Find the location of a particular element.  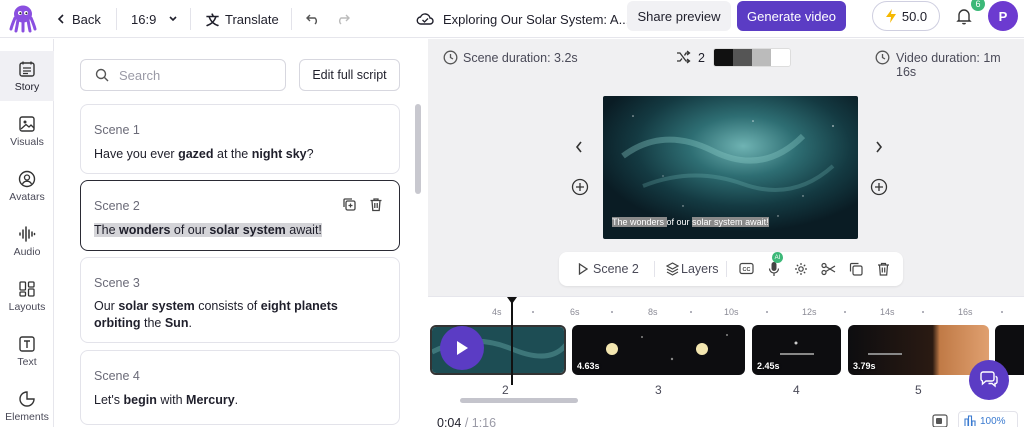

chevron-right-icon is located at coordinates (879, 147).